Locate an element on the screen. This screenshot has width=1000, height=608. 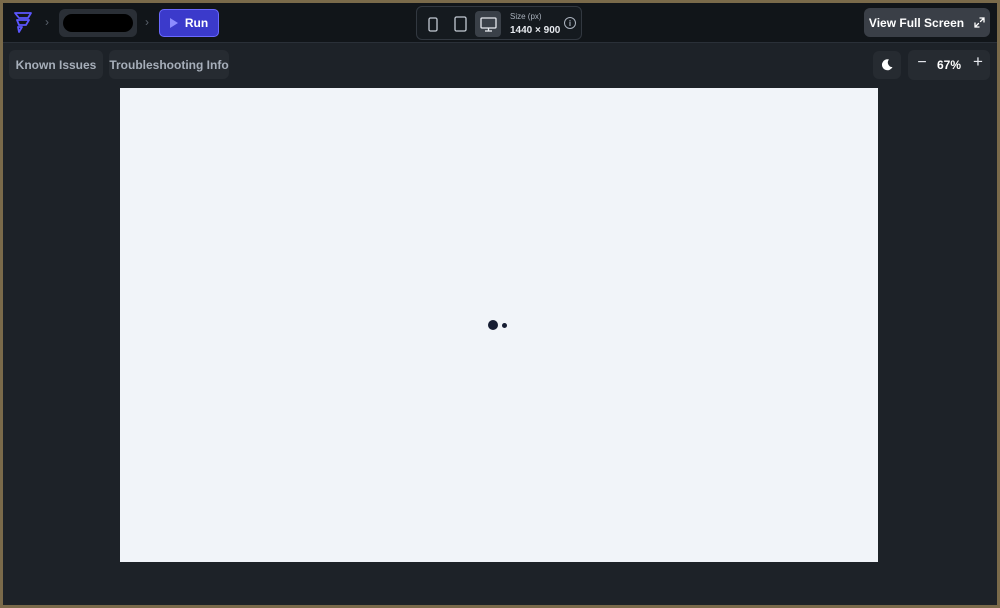
size-label: Size (px) is located at coordinates (526, 16).